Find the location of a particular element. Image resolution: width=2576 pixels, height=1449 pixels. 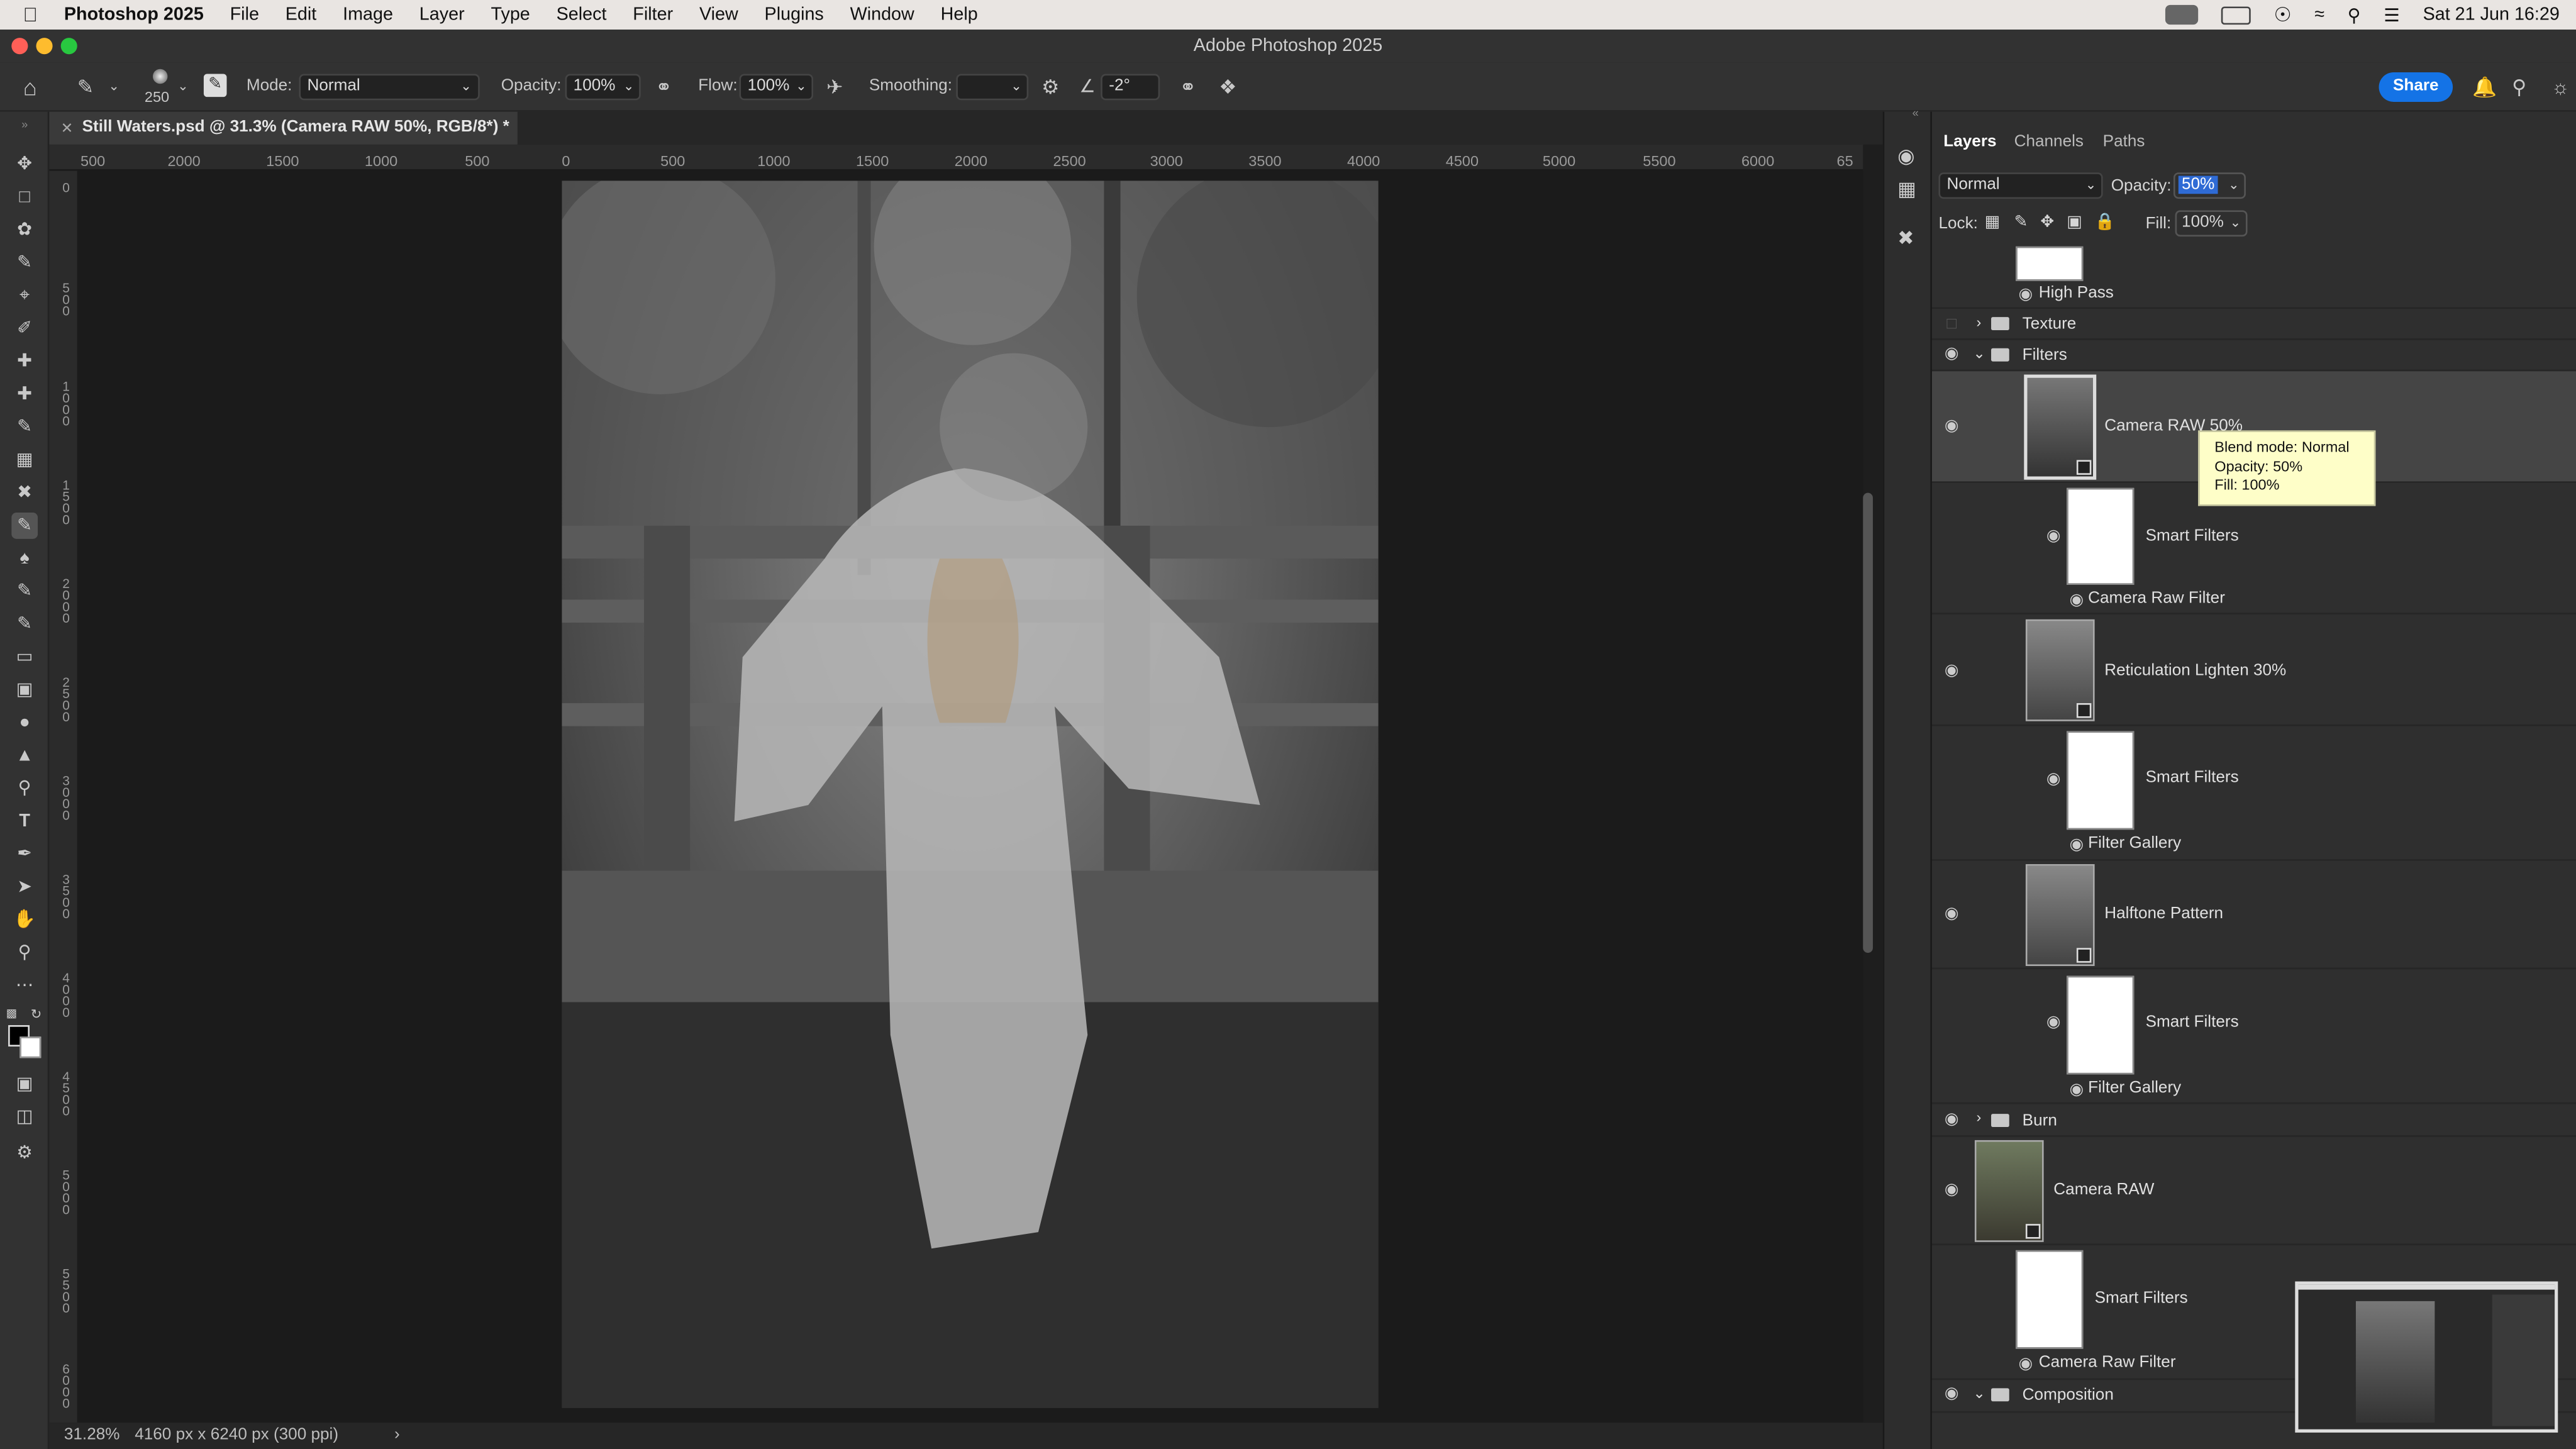

pen-tool-icon: ✒ is located at coordinates (24, 854).